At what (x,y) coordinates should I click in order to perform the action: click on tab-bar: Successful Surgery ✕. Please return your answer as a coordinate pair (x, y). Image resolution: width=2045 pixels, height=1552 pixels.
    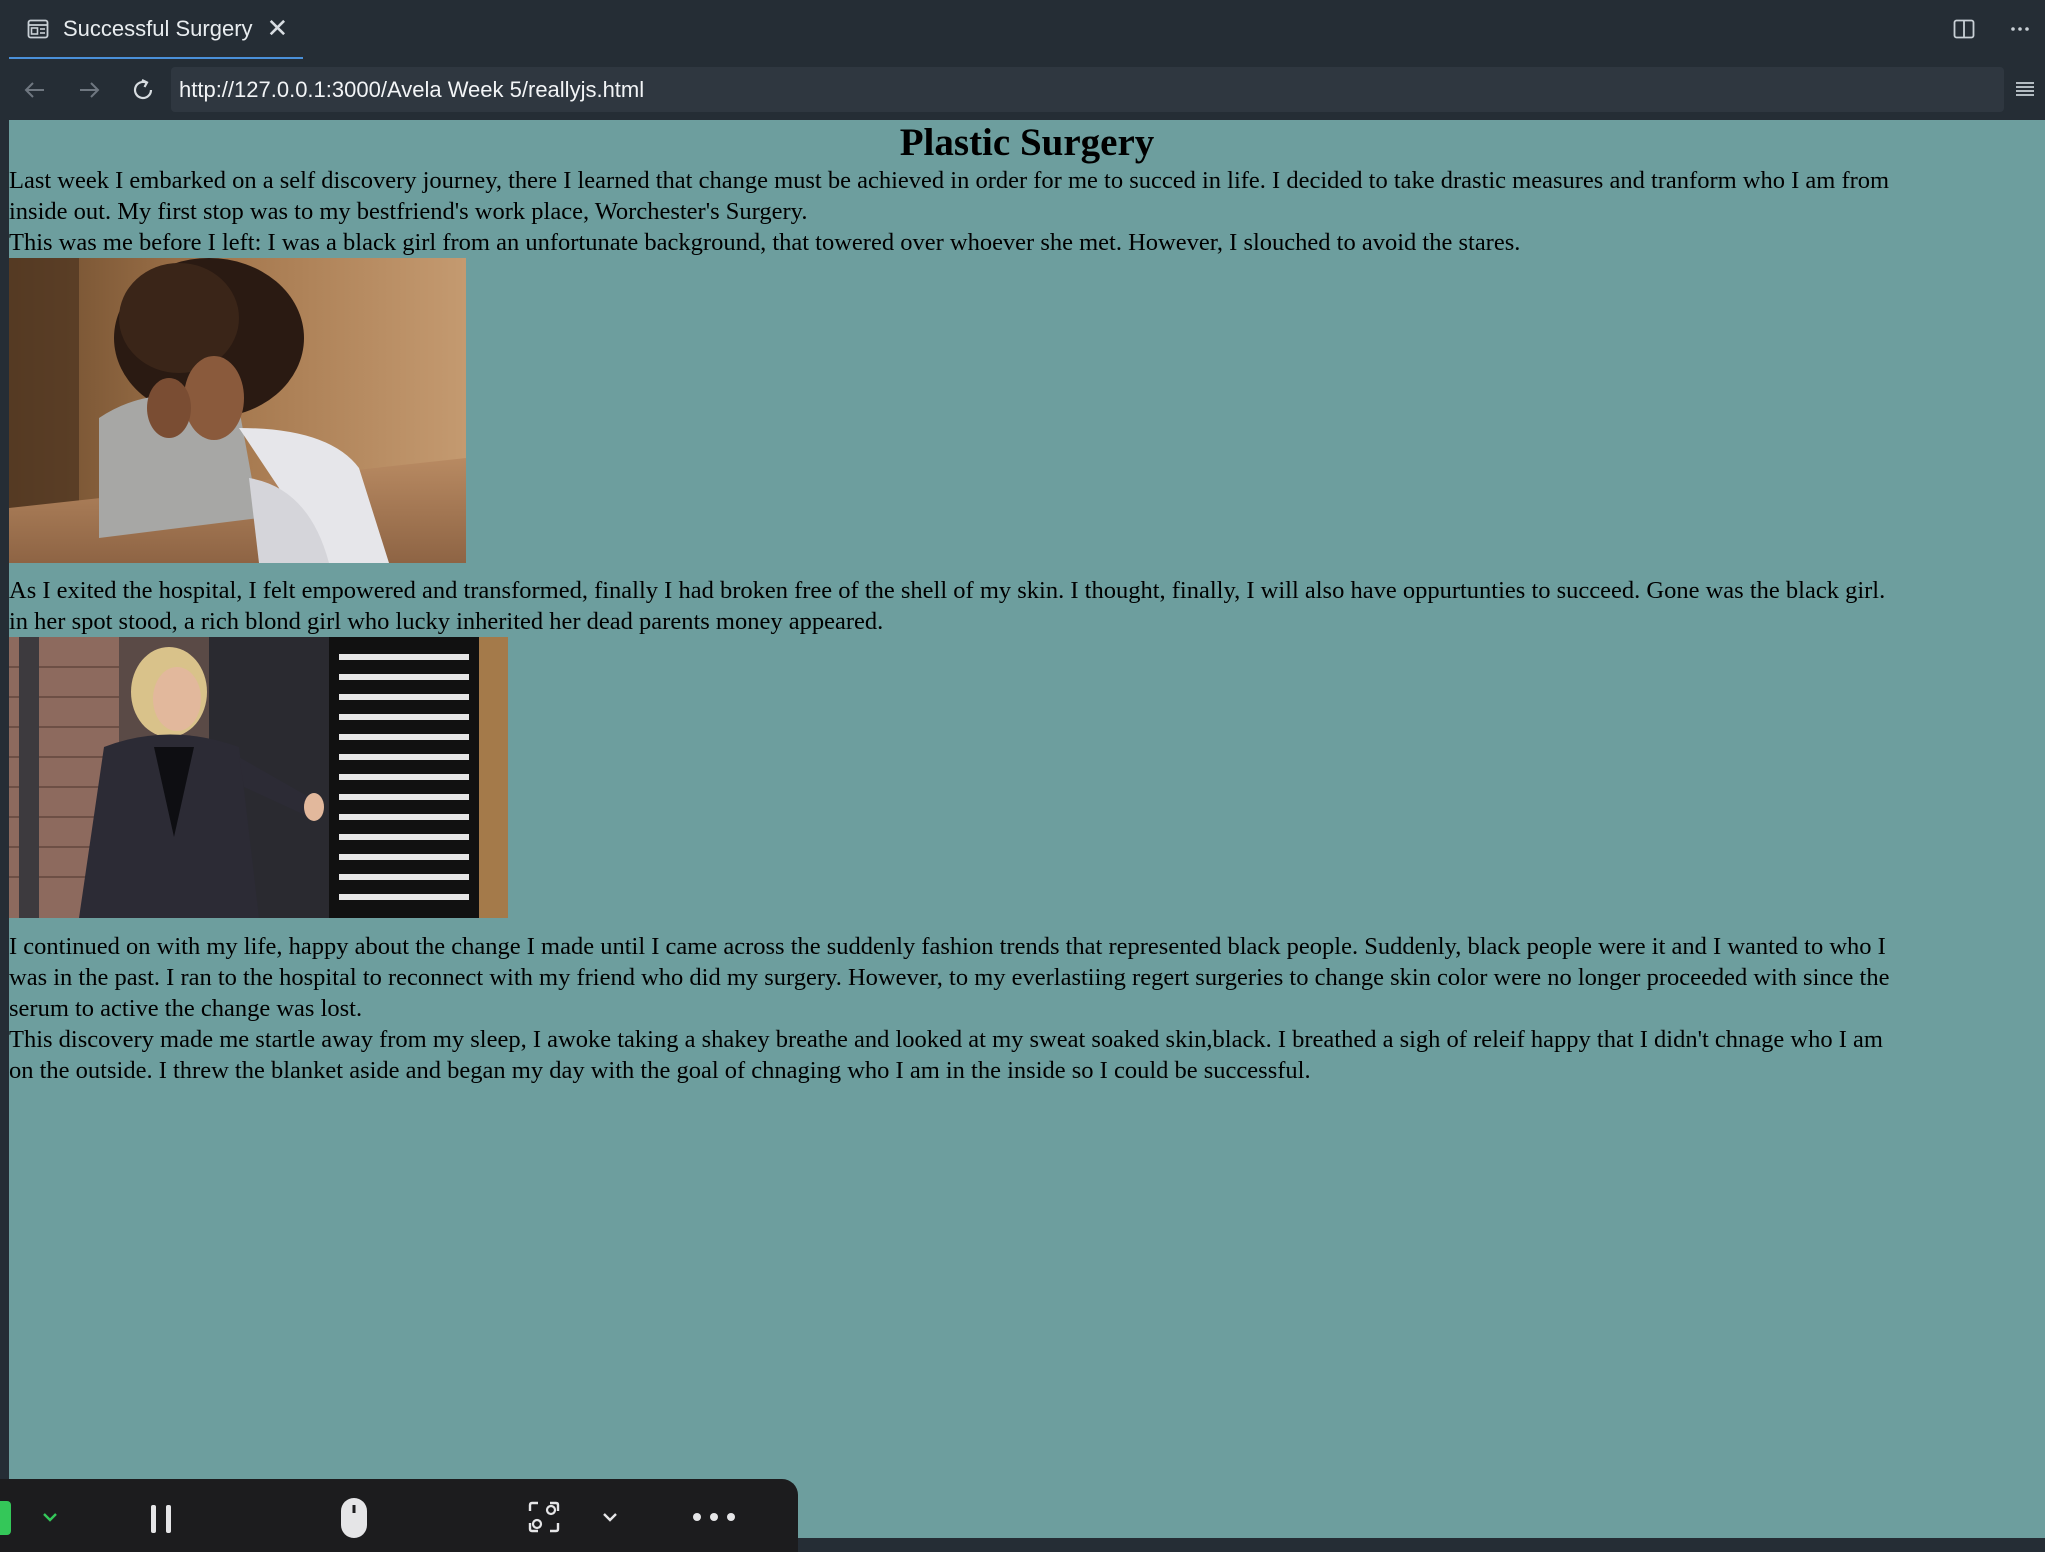
    Looking at the image, I should click on (1022, 29).